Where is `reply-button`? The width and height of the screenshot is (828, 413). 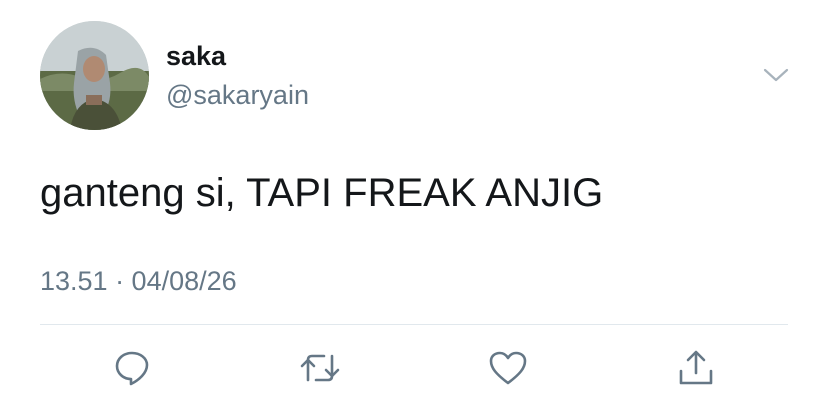
reply-button is located at coordinates (132, 368).